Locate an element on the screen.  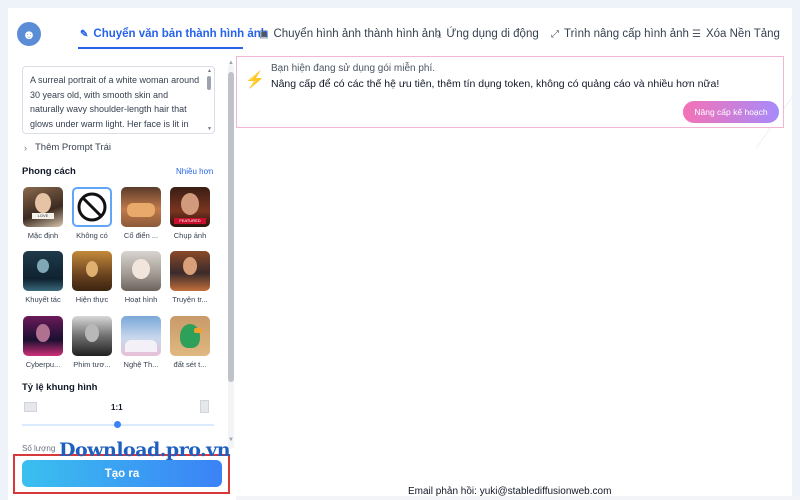
bottom-divider is located at coordinates (518, 498).